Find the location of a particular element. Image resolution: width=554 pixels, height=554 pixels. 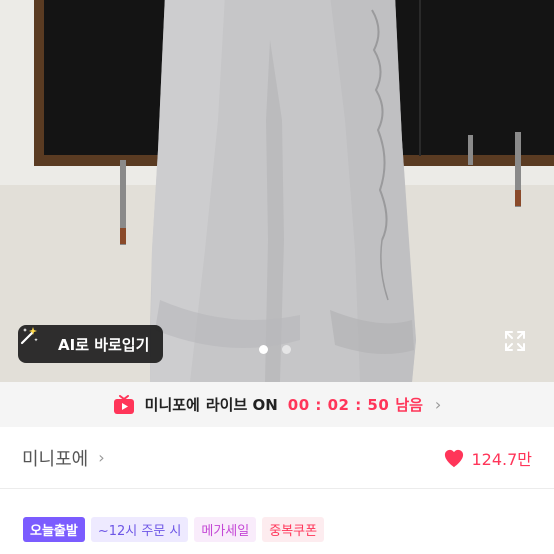

ai-try-on-button: AI로 바로입기 is located at coordinates (91, 344).